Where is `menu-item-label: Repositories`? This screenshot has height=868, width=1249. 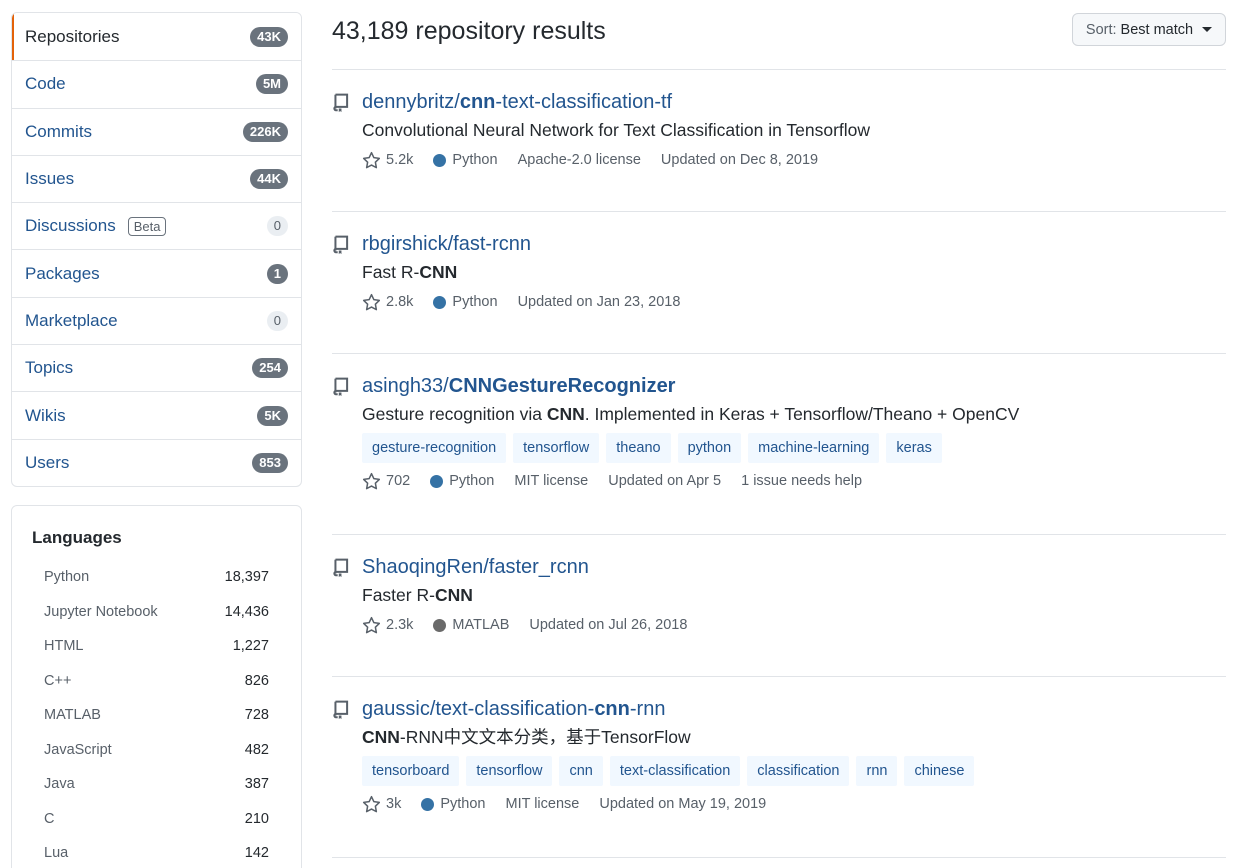
menu-item-label: Repositories is located at coordinates (137, 37).